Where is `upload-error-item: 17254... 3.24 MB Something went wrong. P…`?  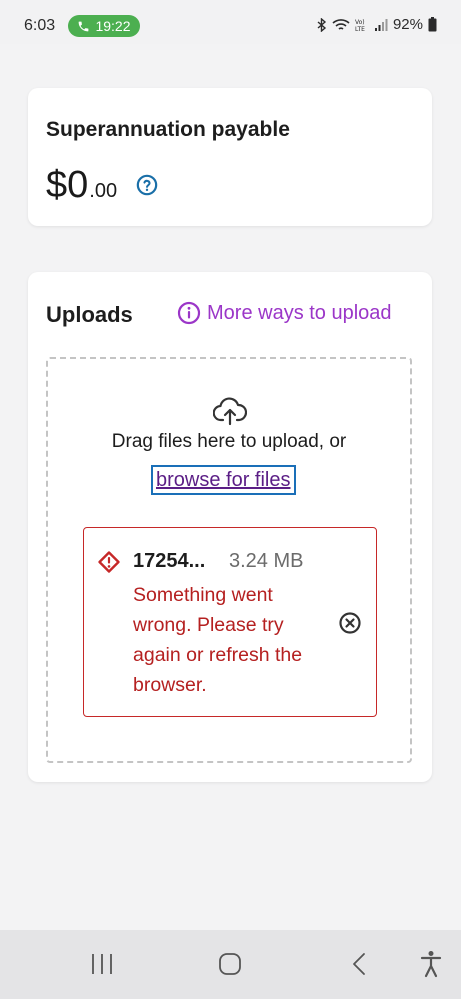 upload-error-item: 17254... 3.24 MB Something went wrong. P… is located at coordinates (230, 622).